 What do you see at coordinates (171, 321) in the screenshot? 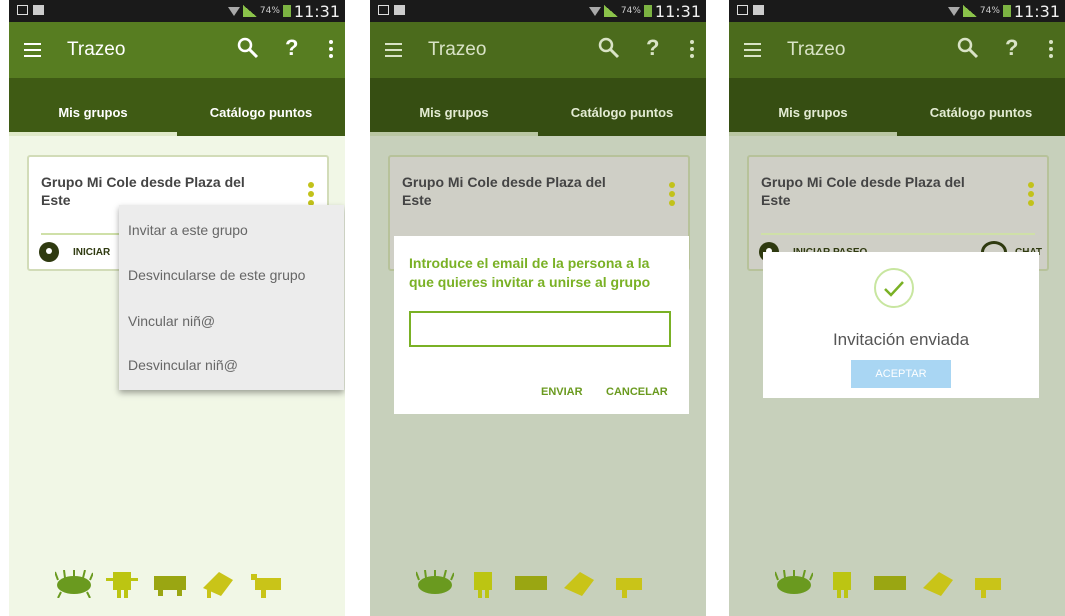
I see `menu-item-link-child: Vincular niñ@` at bounding box center [171, 321].